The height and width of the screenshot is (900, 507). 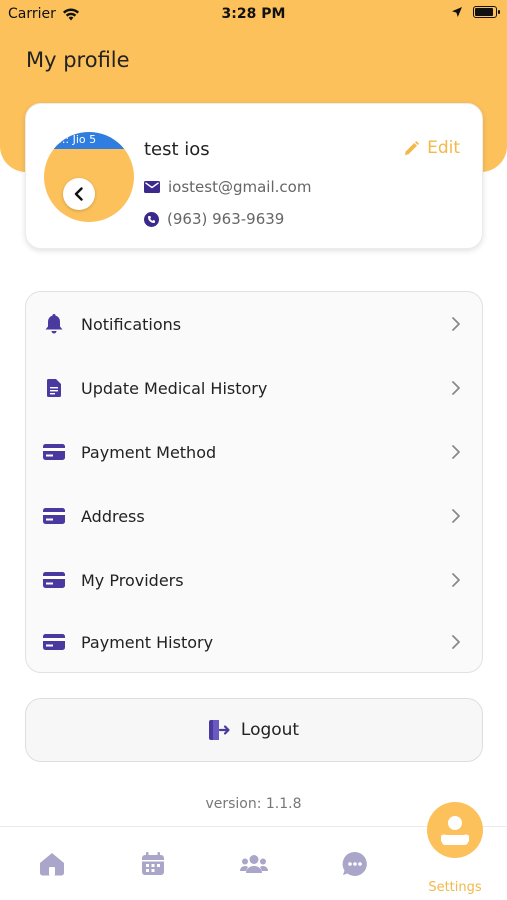 I want to click on status-bar: Carrier 3:28 PM, so click(x=253, y=14).